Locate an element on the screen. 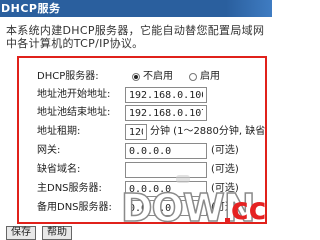 The height and width of the screenshot is (240, 320). radio-disable is located at coordinates (136, 77).